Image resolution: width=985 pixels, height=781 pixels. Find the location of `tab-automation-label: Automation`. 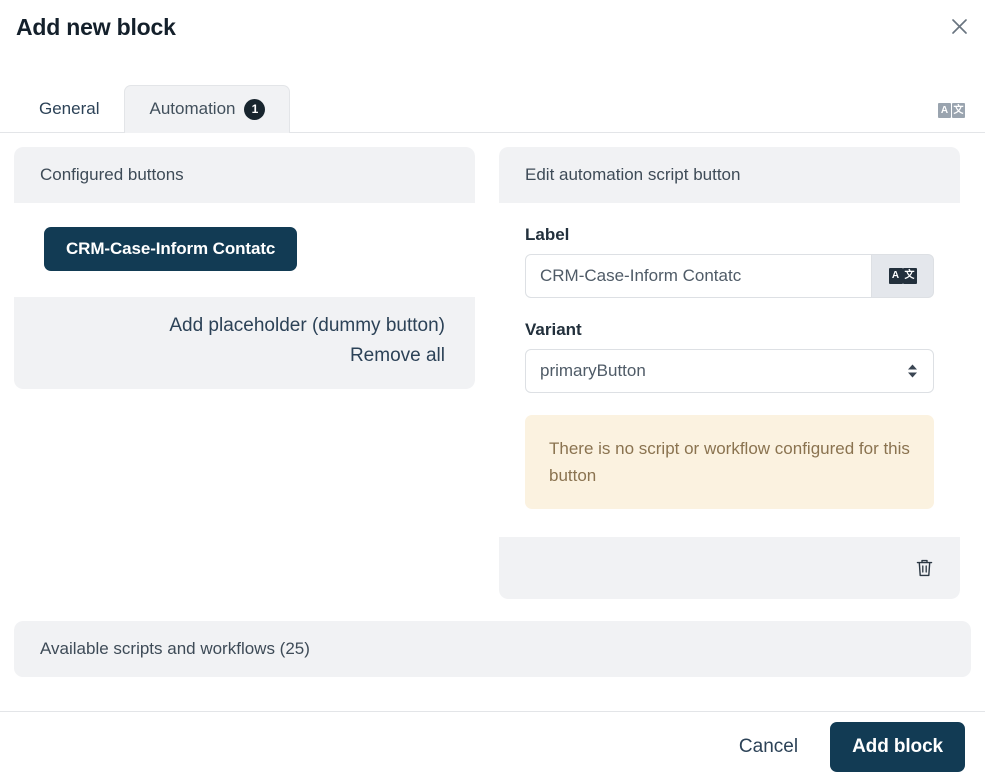

tab-automation-label: Automation is located at coordinates (192, 108).